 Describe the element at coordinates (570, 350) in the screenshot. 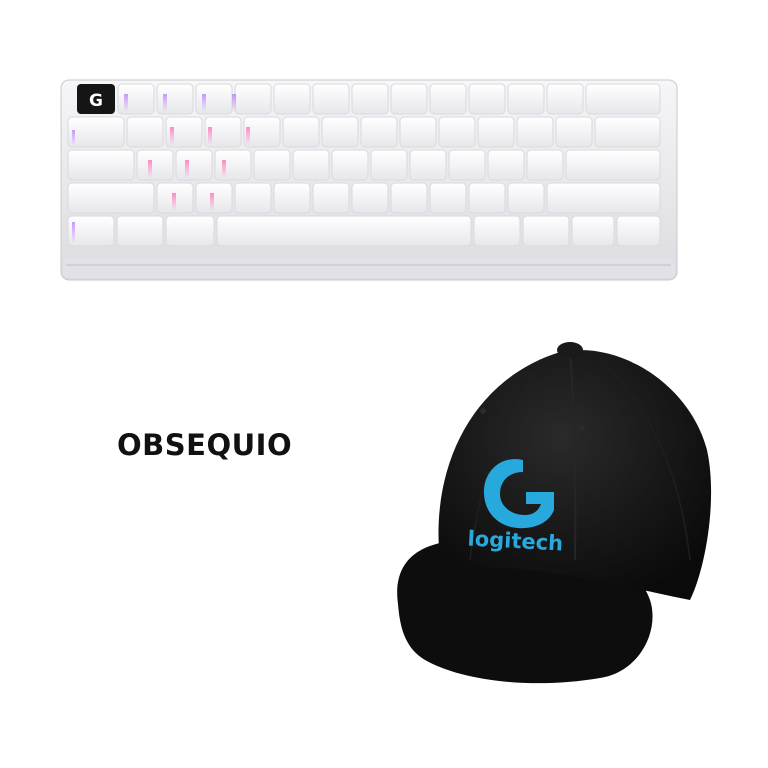

I see `cap-button` at that location.